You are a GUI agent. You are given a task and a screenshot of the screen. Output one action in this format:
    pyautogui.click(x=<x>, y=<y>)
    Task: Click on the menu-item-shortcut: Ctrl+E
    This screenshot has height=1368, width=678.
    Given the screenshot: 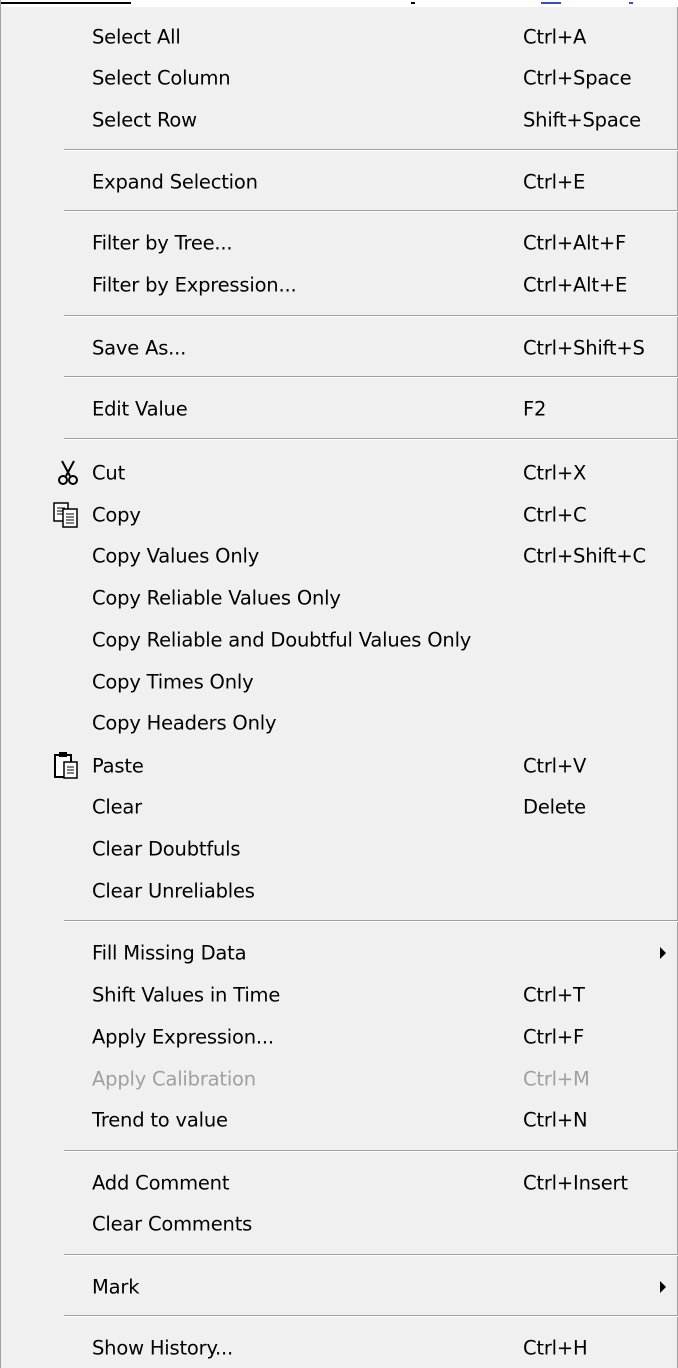 What is the action you would take?
    pyautogui.click(x=554, y=182)
    